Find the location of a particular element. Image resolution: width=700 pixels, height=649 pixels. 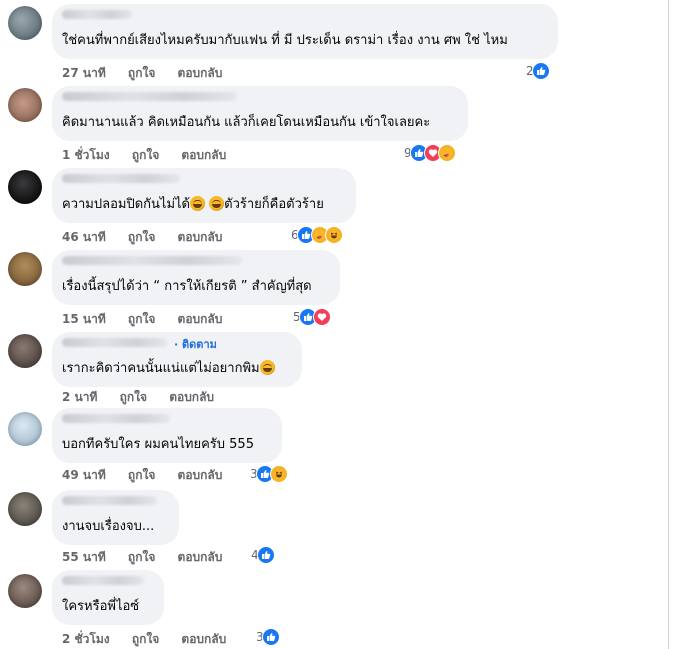

comment-text: ความปลอมปิดกันไม่ได้ ตัวร้ายก็คือตัวร้าย is located at coordinates (193, 204).